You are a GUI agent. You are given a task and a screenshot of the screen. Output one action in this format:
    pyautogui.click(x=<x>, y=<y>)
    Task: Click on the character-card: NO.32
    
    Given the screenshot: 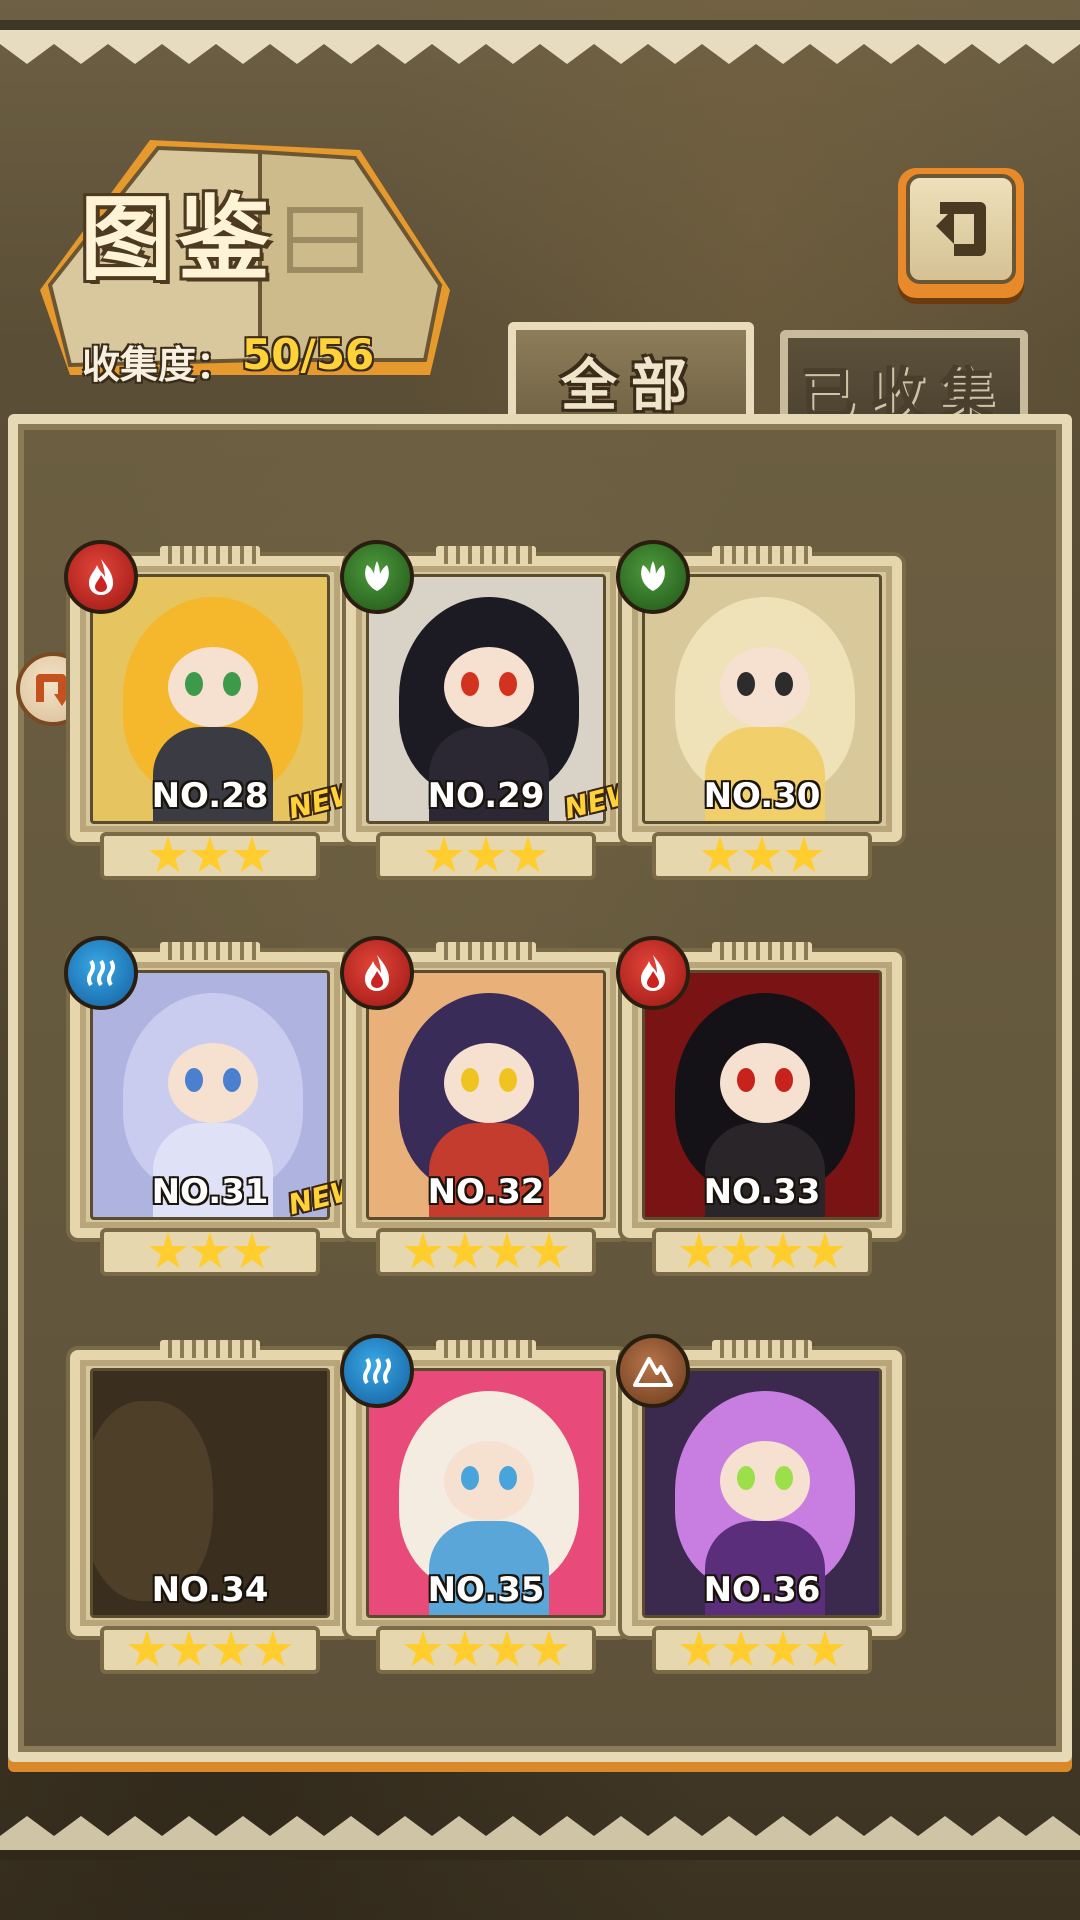 What is the action you would take?
    pyautogui.click(x=486, y=1106)
    